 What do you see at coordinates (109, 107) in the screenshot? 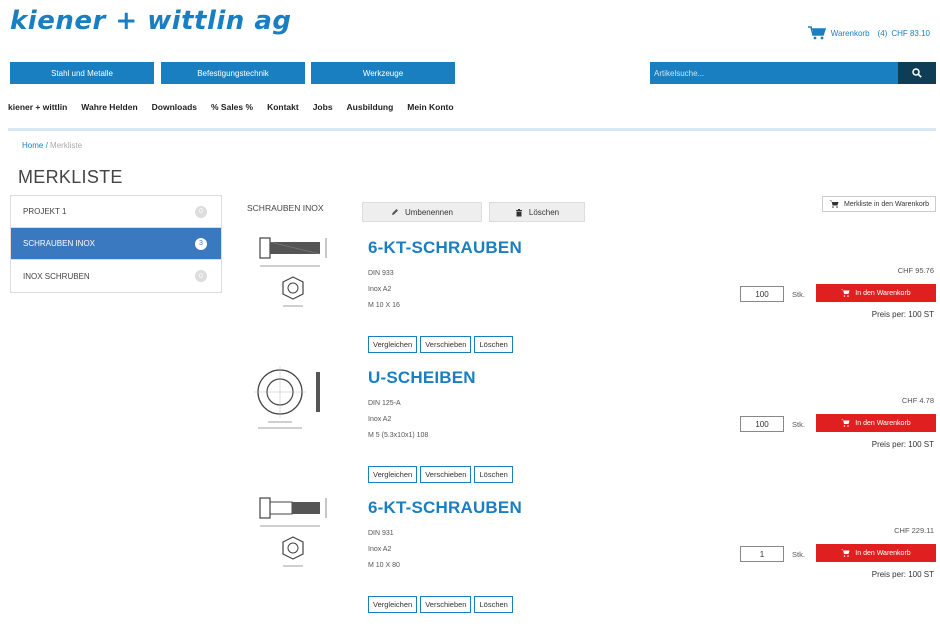
I see `subnav-wahre-helden: Wahre Helden` at bounding box center [109, 107].